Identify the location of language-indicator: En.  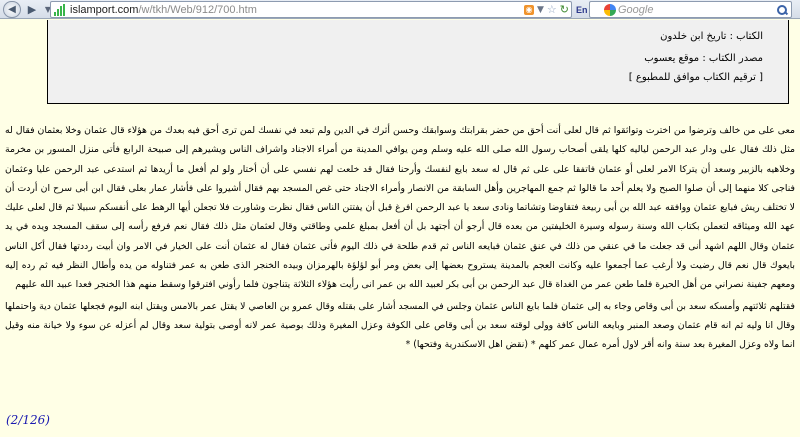
(582, 9).